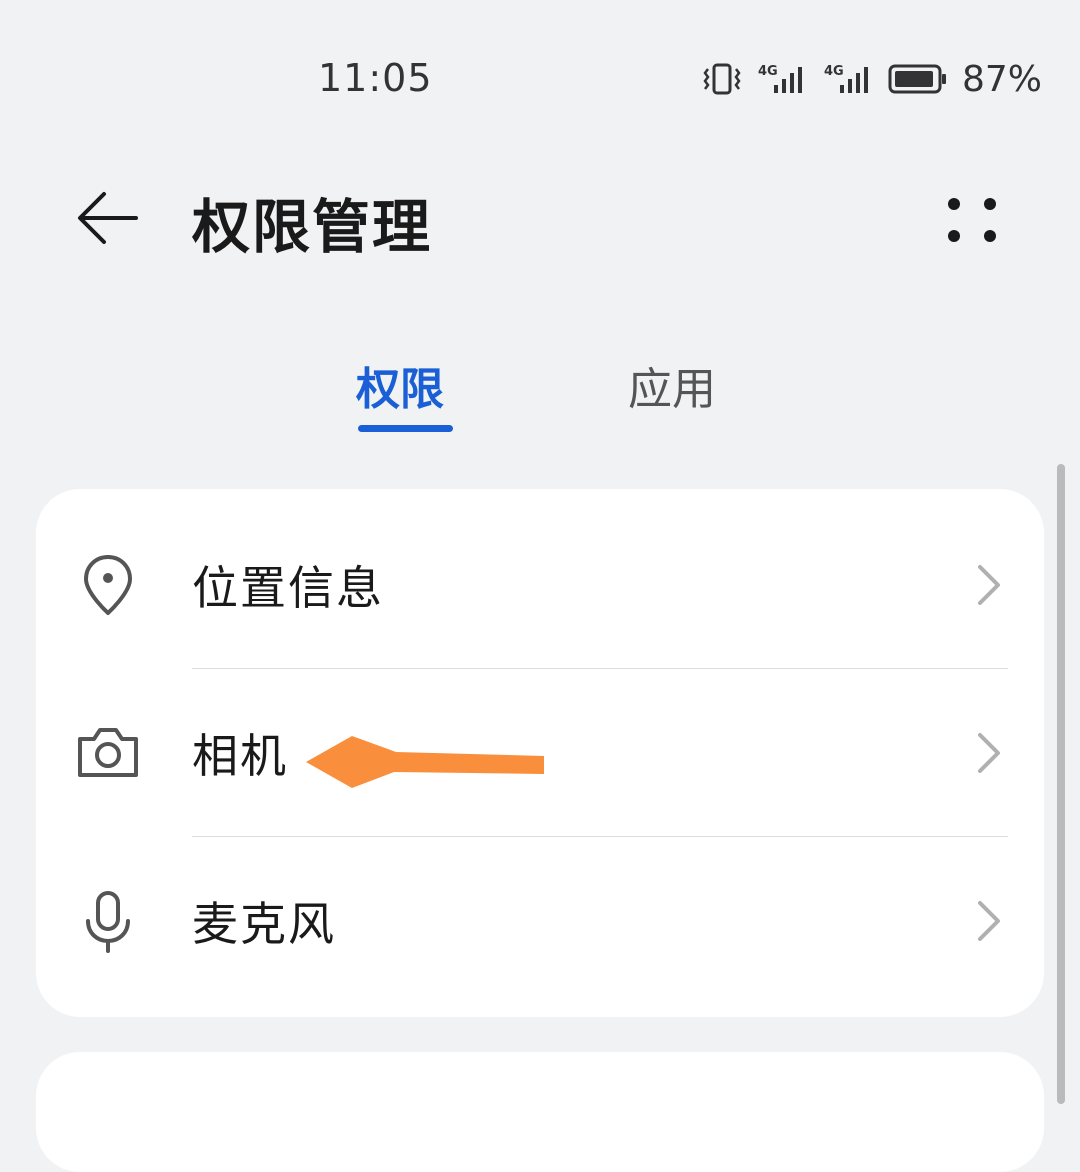 This screenshot has height=1172, width=1080. What do you see at coordinates (672, 385) in the screenshot?
I see `tab-apps: 应用` at bounding box center [672, 385].